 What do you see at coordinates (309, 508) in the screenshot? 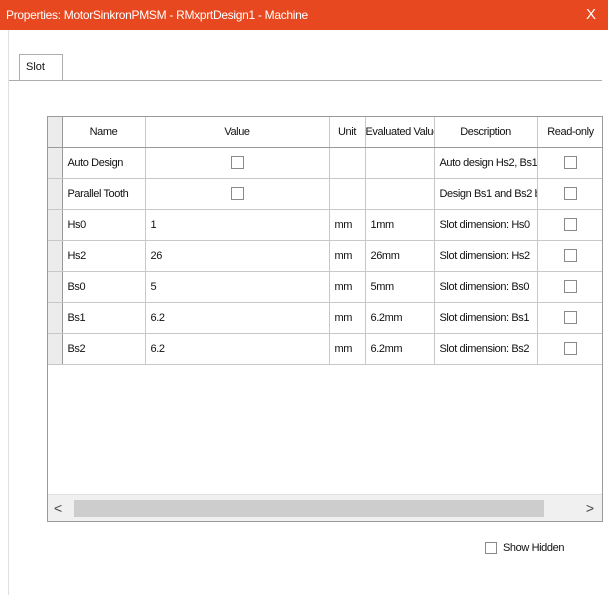
I see `scrollbar-thumb` at bounding box center [309, 508].